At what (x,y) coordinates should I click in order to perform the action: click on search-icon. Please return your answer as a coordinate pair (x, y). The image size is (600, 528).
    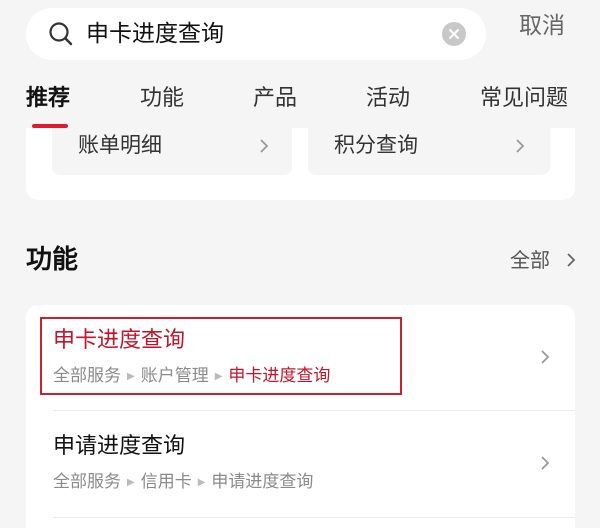
    Looking at the image, I should click on (61, 34).